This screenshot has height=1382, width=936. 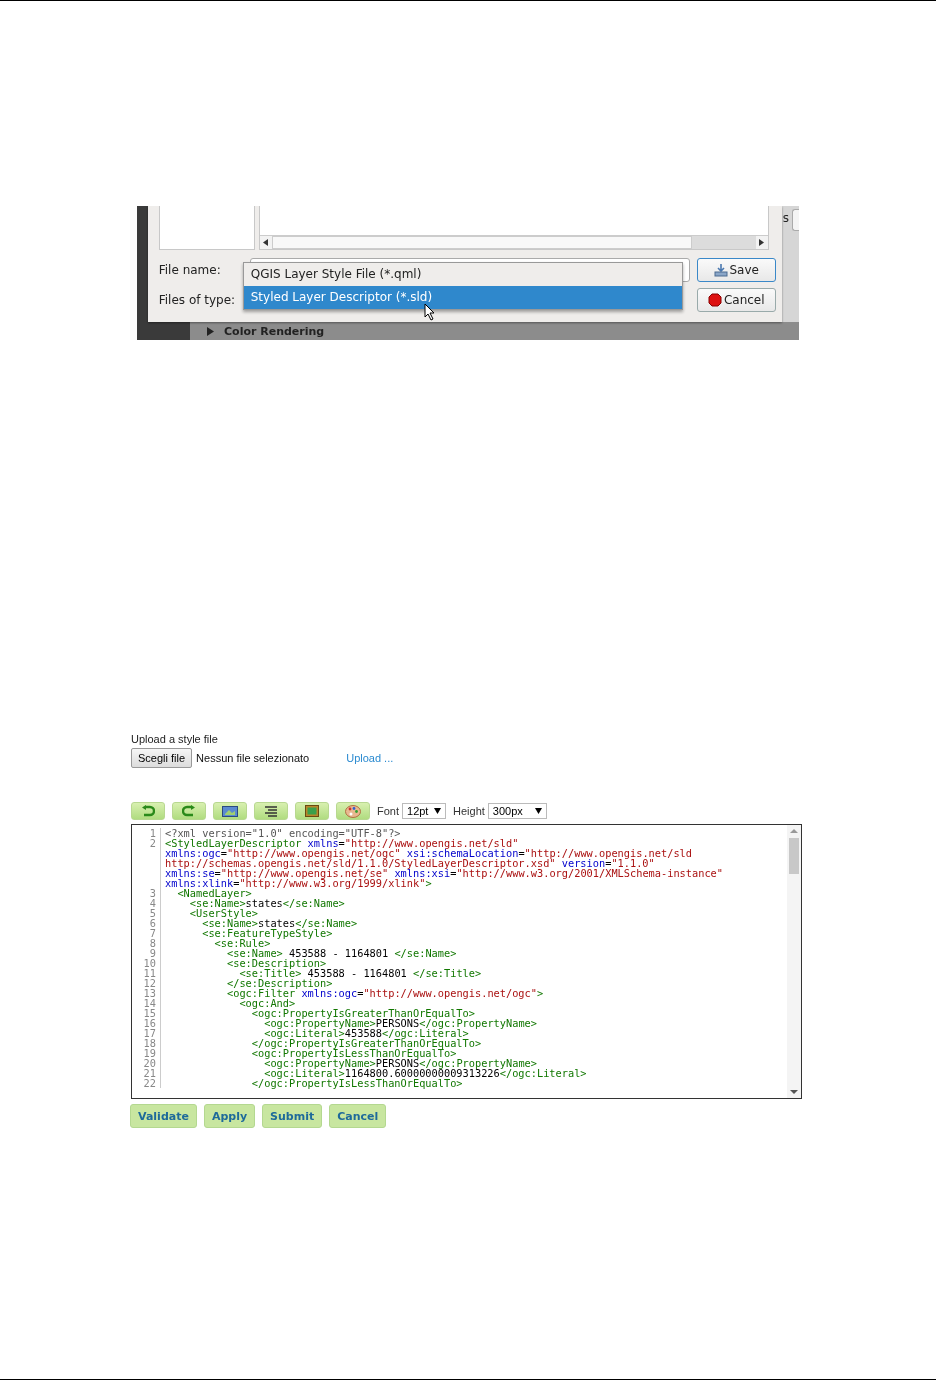 What do you see at coordinates (152, 843) in the screenshot?
I see `line-number: 2` at bounding box center [152, 843].